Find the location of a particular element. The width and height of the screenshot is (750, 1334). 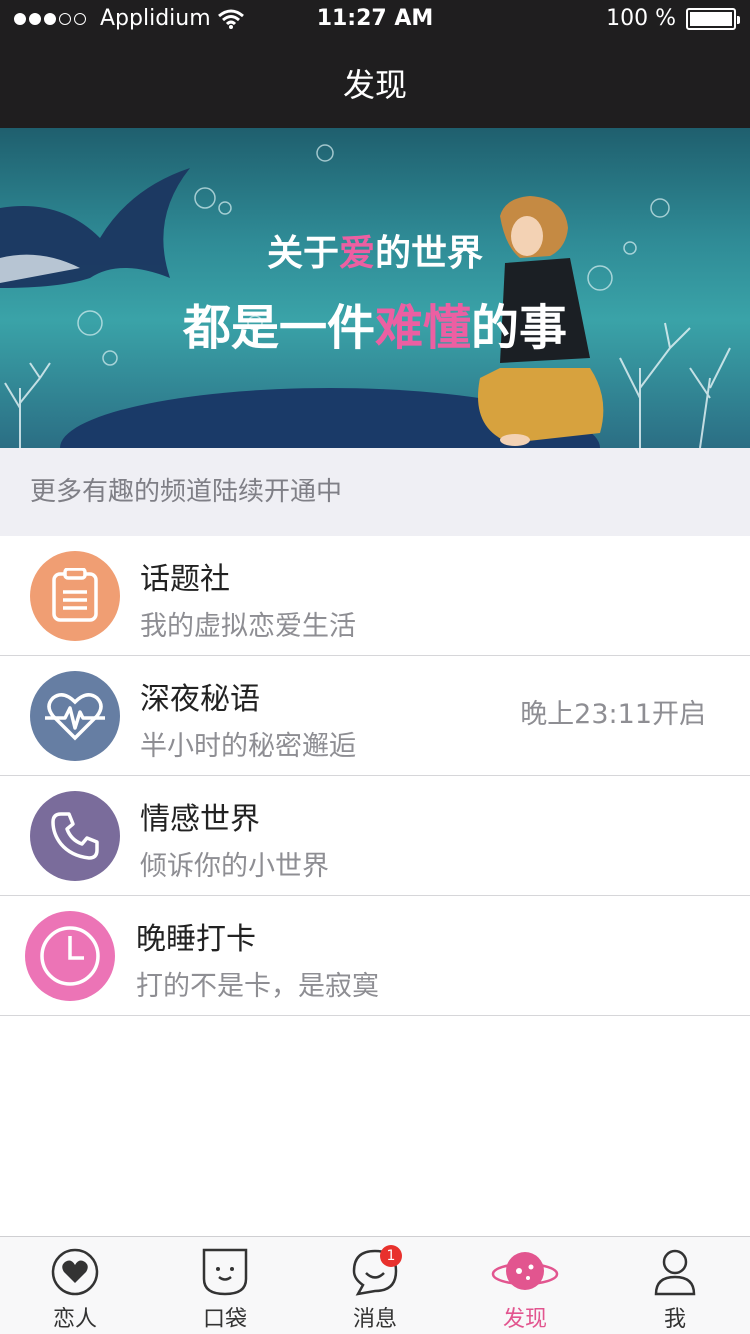

status-right: 100 % is located at coordinates (673, 18).